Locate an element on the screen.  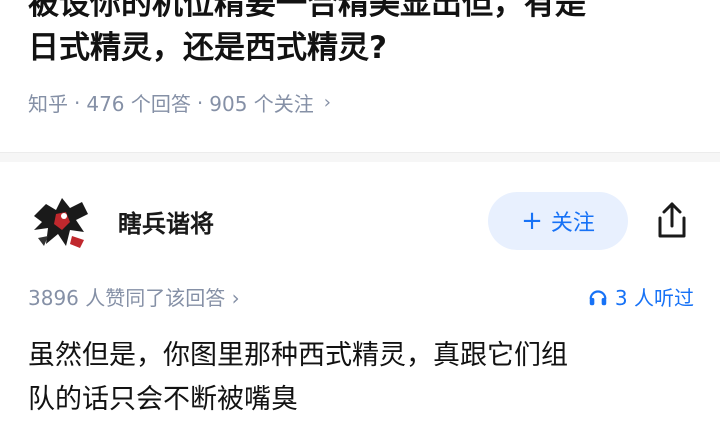
chevron-right-icon: › is located at coordinates (327, 102).